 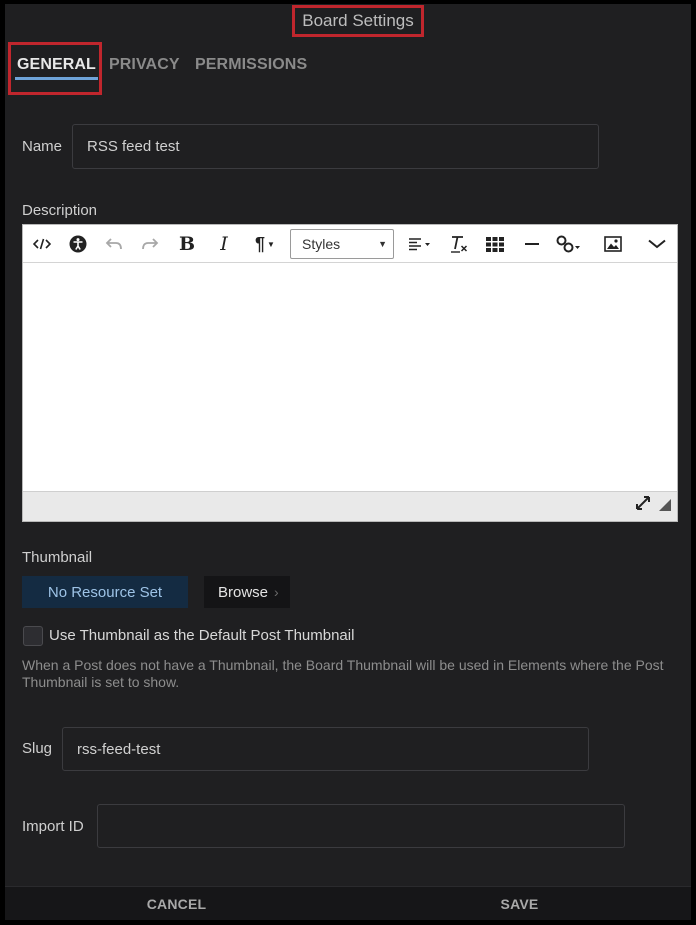 I want to click on active-tab-underline, so click(x=56, y=78).